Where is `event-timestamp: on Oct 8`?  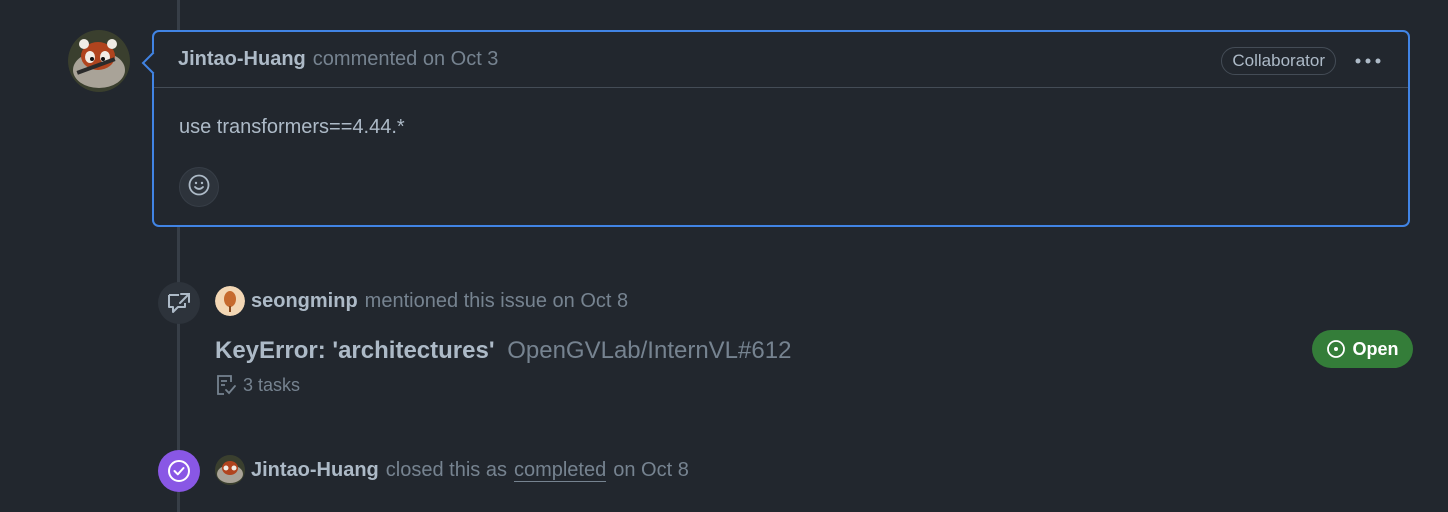
event-timestamp: on Oct 8 is located at coordinates (651, 470).